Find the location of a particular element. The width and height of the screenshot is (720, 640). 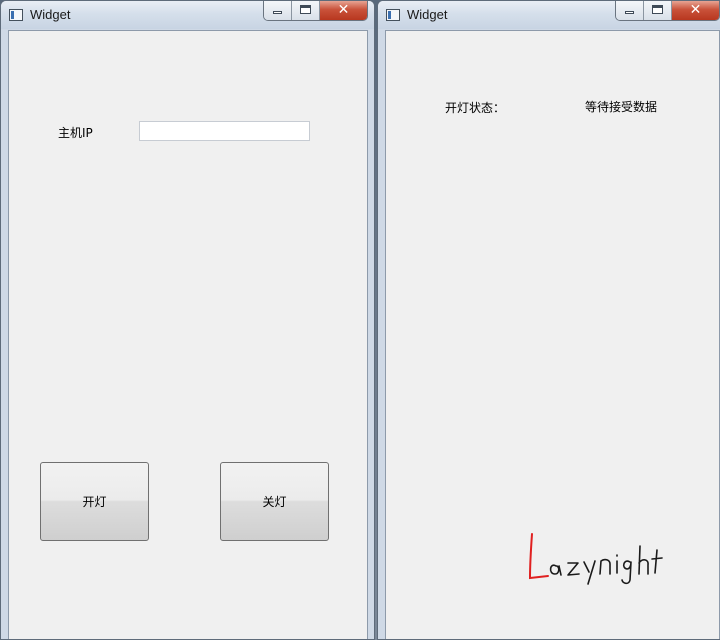

light-on-button: 开灯 is located at coordinates (94, 501).